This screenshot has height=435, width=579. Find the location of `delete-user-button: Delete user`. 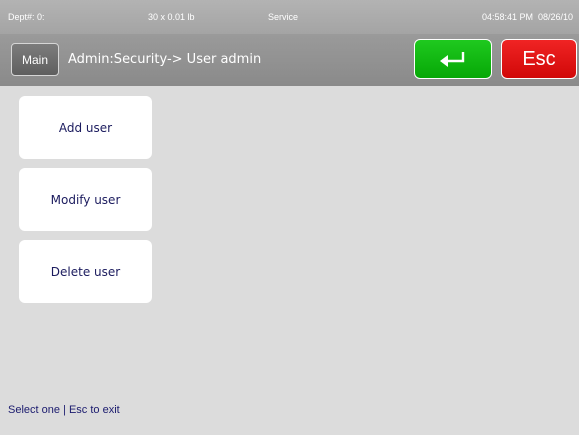

delete-user-button: Delete user is located at coordinates (85, 271).